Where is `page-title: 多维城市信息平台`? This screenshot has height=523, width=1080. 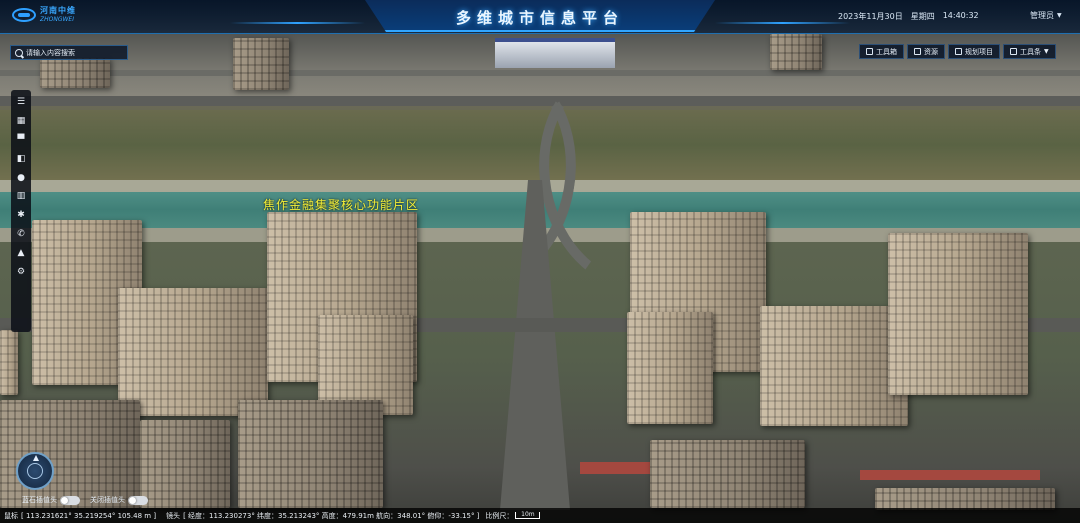 page-title: 多维城市信息平台 is located at coordinates (539, 18).